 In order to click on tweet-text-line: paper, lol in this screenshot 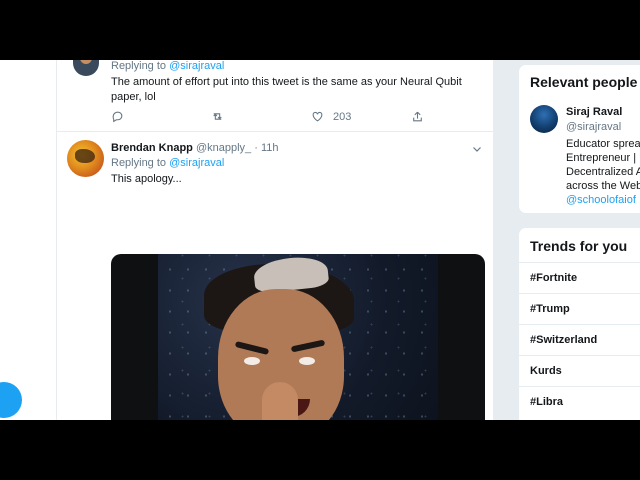, I will do `click(133, 97)`.